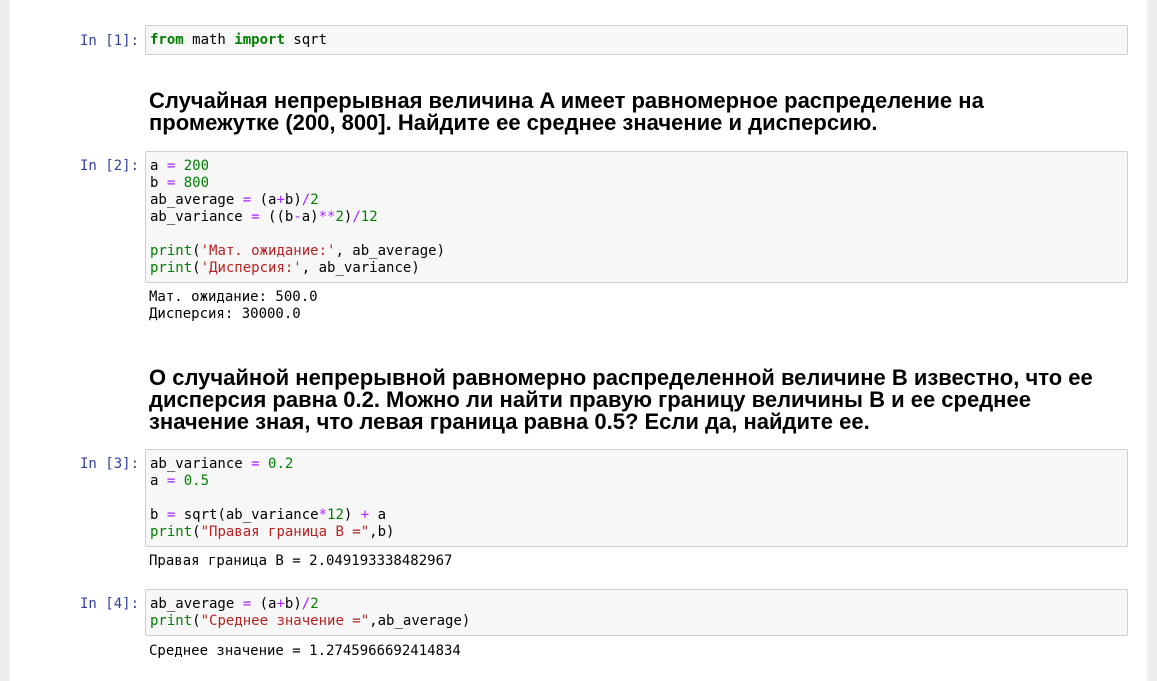  What do you see at coordinates (110, 604) in the screenshot?
I see `cell-prompt: In [4]:` at bounding box center [110, 604].